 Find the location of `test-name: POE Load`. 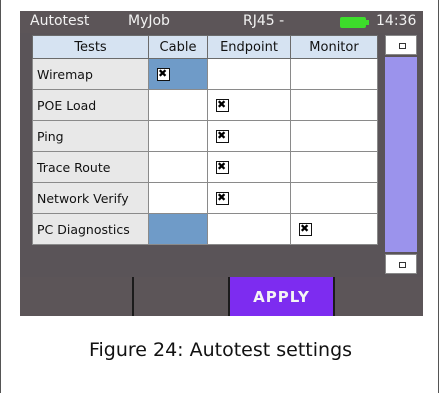

test-name: POE Load is located at coordinates (90, 105).